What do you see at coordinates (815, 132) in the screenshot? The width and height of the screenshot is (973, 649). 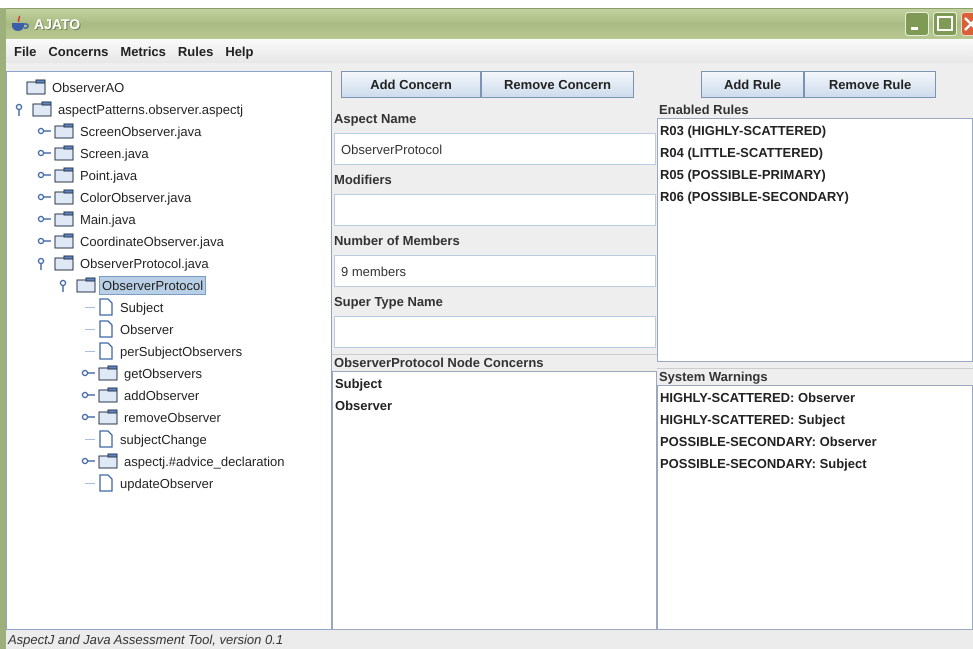 I see `list-item: R03 (HIGHLY-SCATTERED)` at bounding box center [815, 132].